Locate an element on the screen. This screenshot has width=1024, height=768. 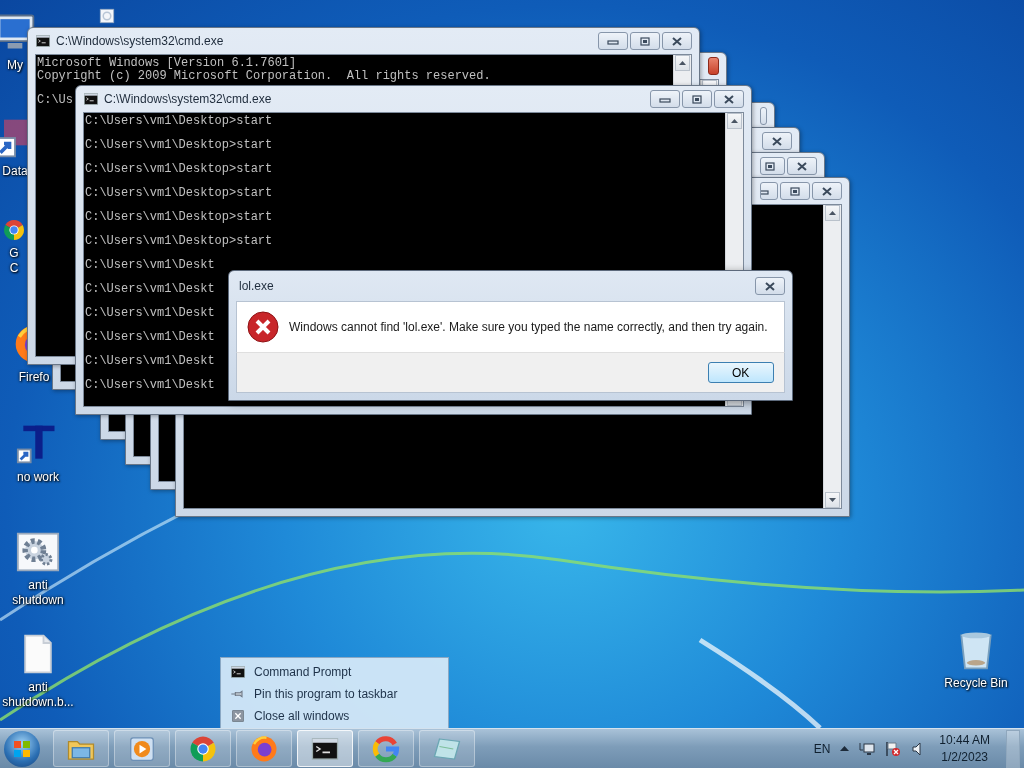
taskbar-button is located at coordinates (325, 748).